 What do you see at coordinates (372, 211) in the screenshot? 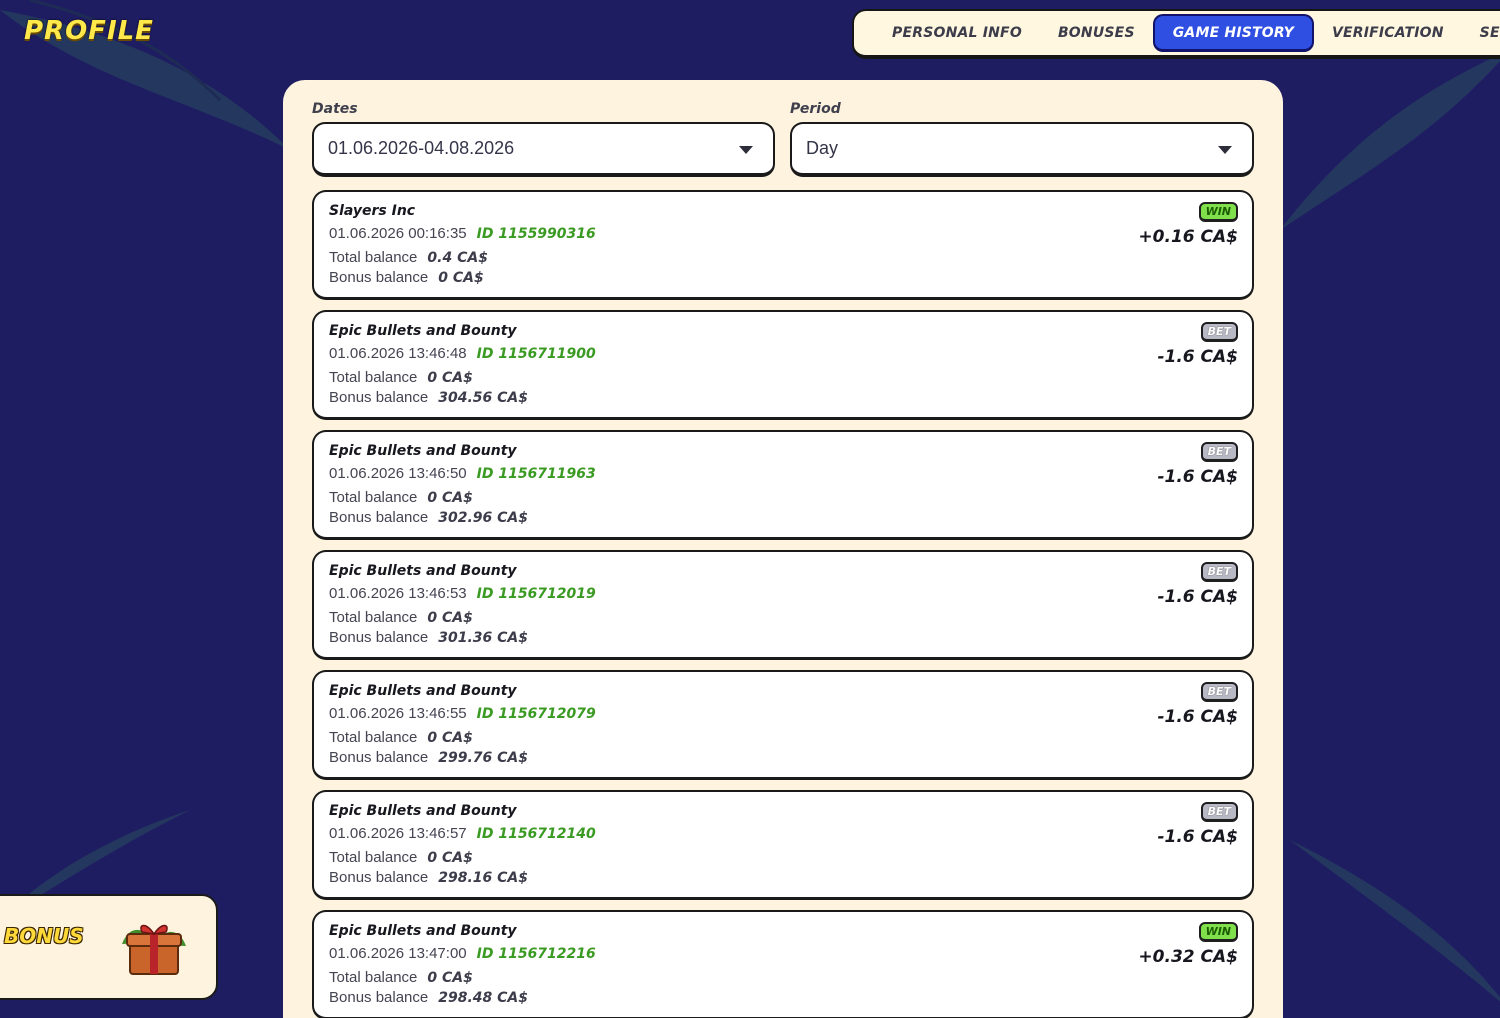
I see `game-name: Slayers Inc` at bounding box center [372, 211].